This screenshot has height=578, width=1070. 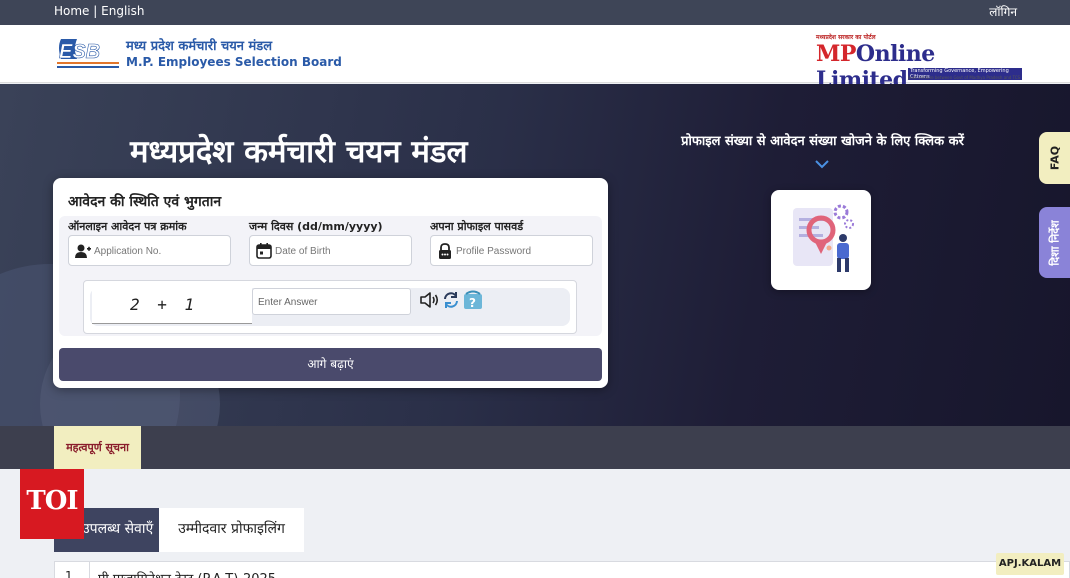 What do you see at coordinates (429, 300) in the screenshot?
I see `speaker-icon` at bounding box center [429, 300].